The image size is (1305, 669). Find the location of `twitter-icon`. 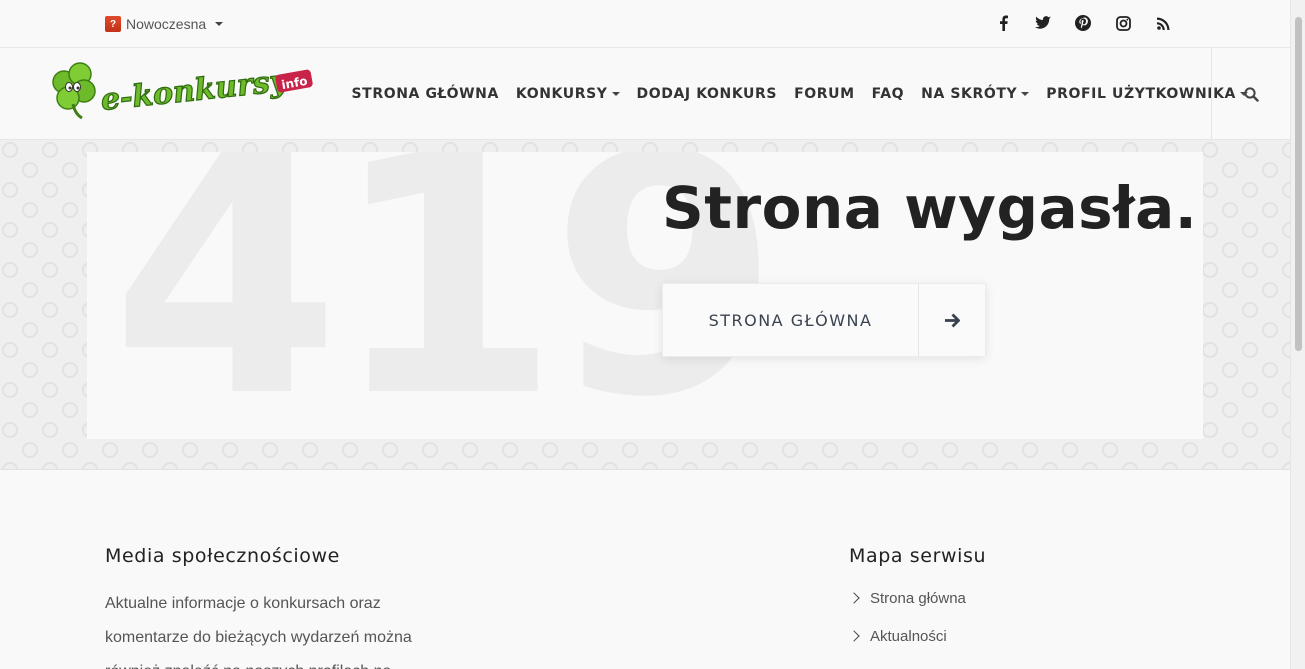

twitter-icon is located at coordinates (1043, 23).